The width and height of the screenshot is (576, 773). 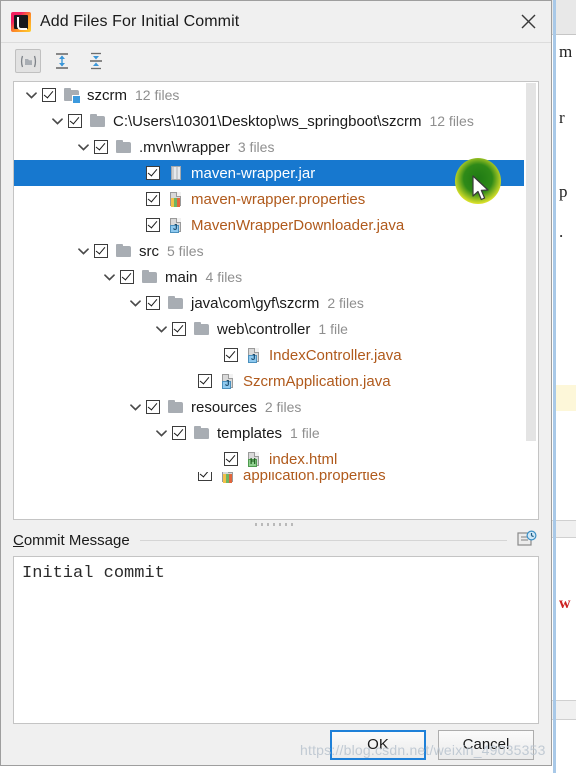 I want to click on tree-row: templates 1 file, so click(x=269, y=433).